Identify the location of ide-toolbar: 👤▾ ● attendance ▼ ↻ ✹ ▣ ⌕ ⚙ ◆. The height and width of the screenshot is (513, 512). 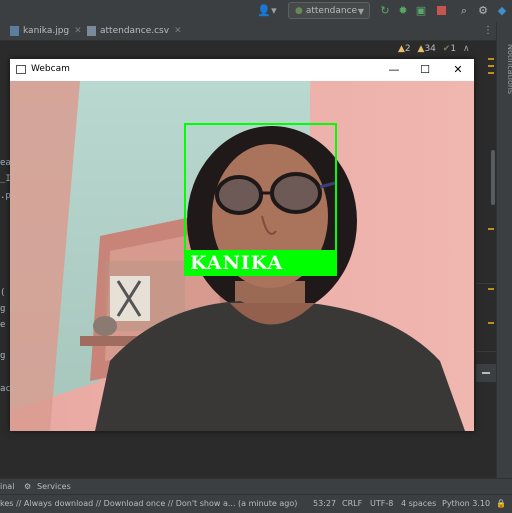
(256, 11).